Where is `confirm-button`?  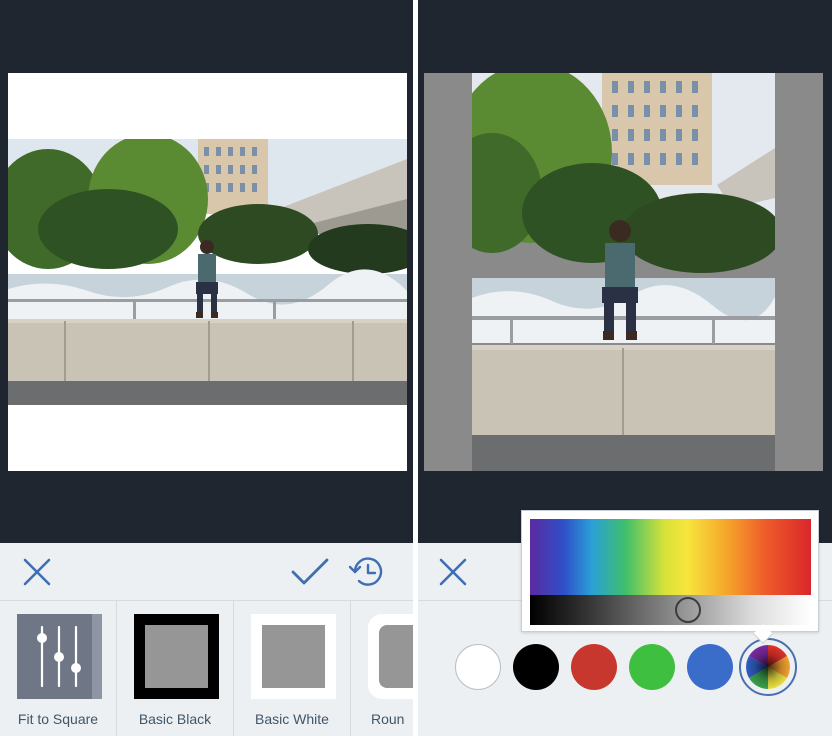
confirm-button is located at coordinates (310, 572).